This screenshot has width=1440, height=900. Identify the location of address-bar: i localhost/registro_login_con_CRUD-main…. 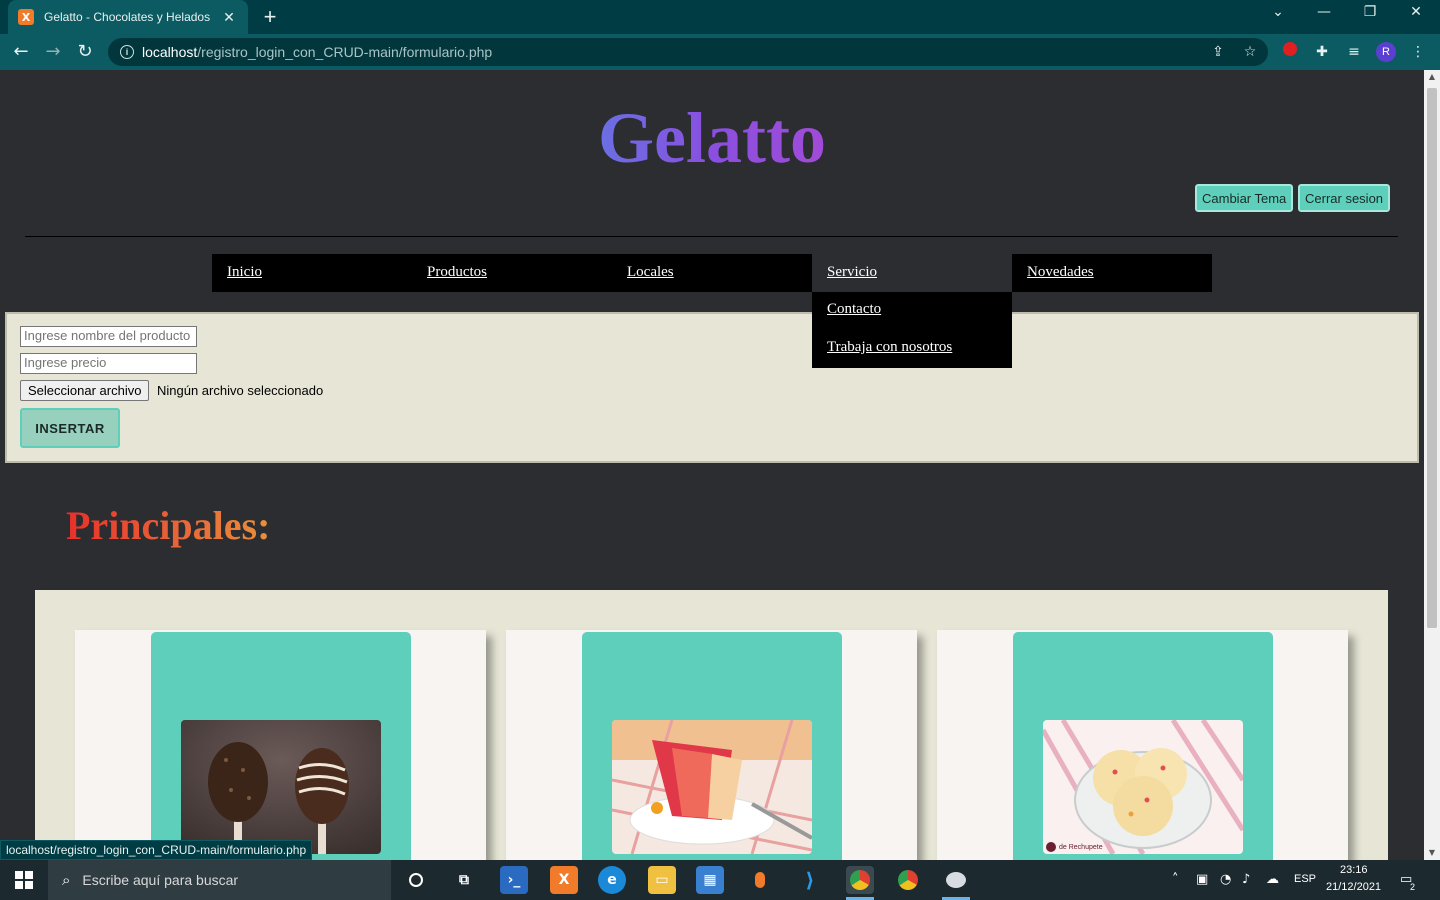
(688, 52).